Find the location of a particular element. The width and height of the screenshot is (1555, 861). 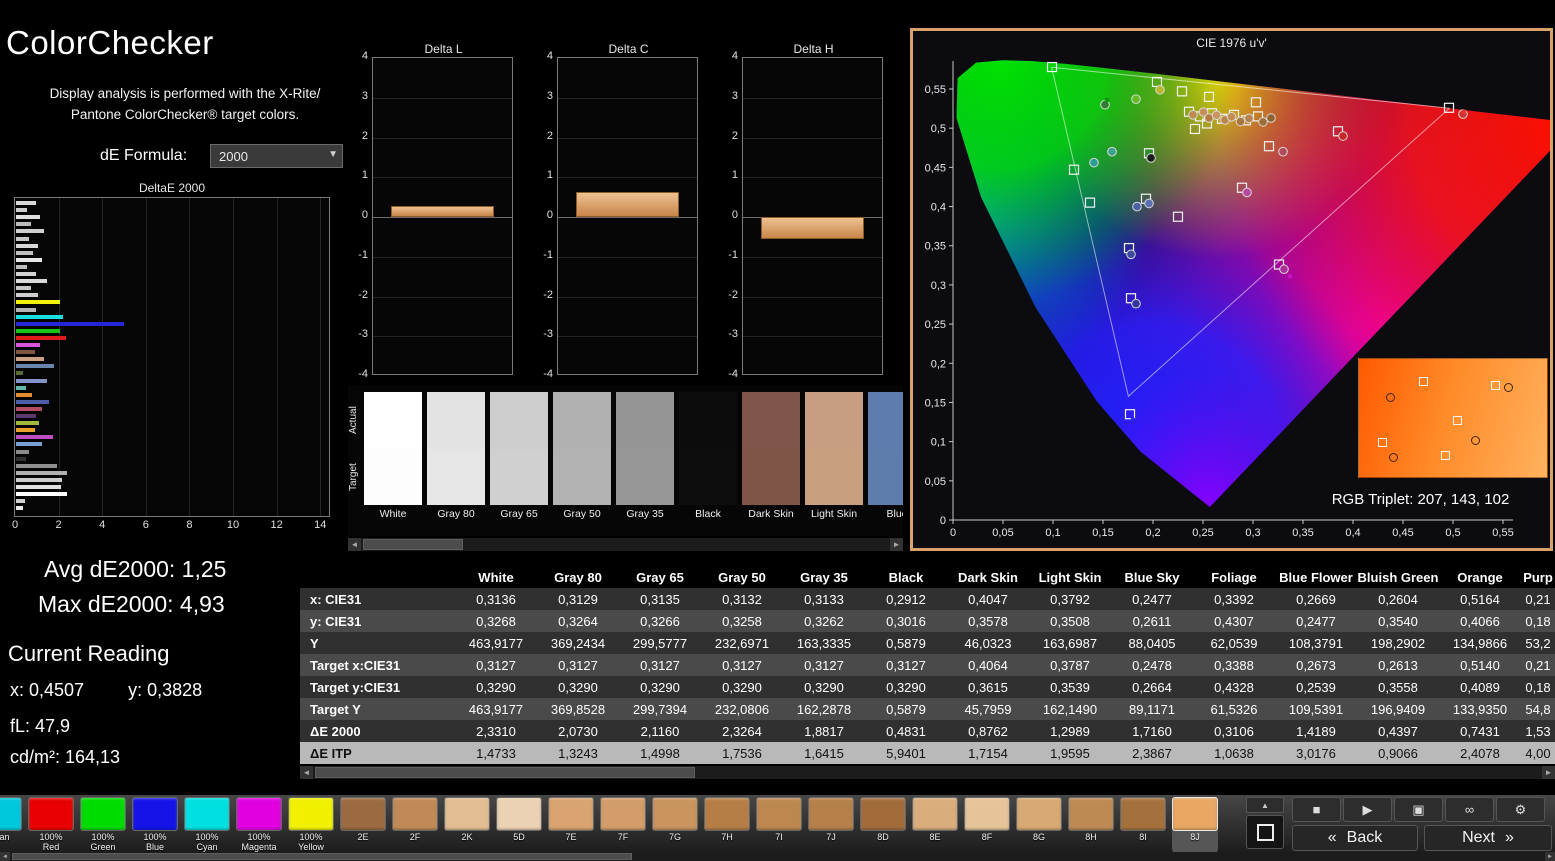

play-button: ▶ is located at coordinates (1367, 809).